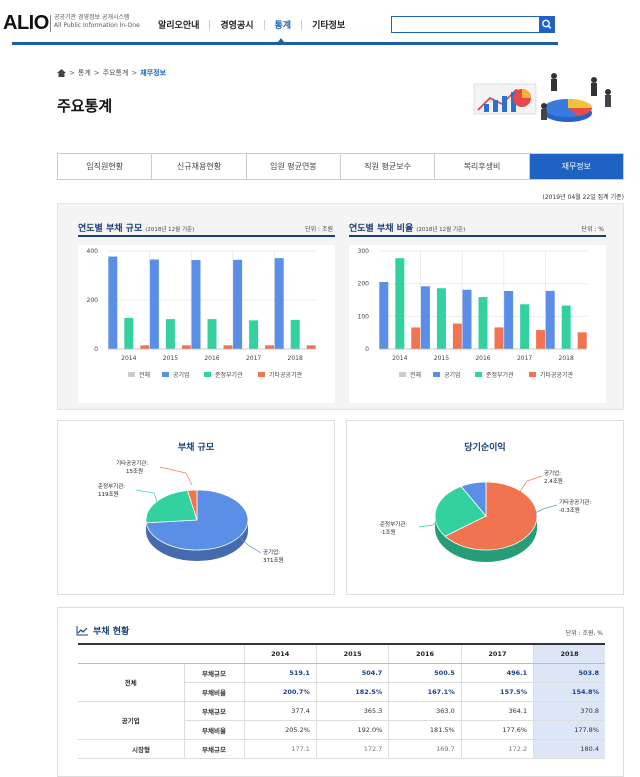  I want to click on tab-staff: 임직원현황, so click(105, 166).